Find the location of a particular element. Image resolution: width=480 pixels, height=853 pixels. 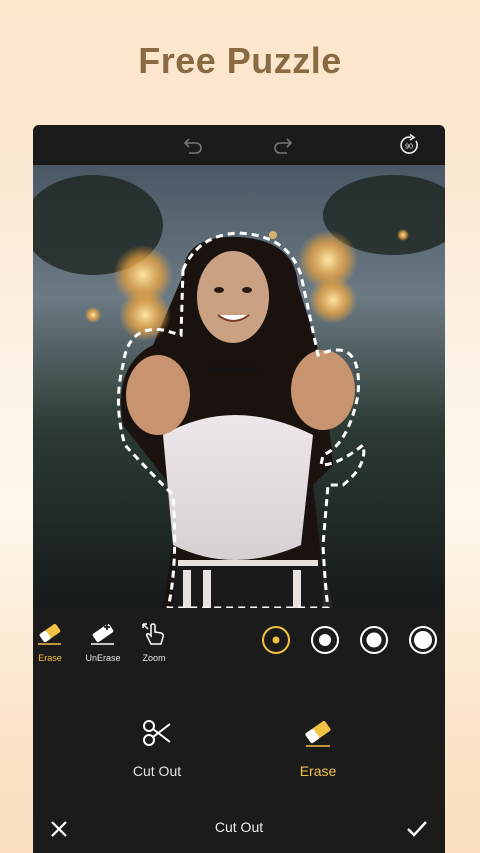

undo-icon is located at coordinates (193, 145).